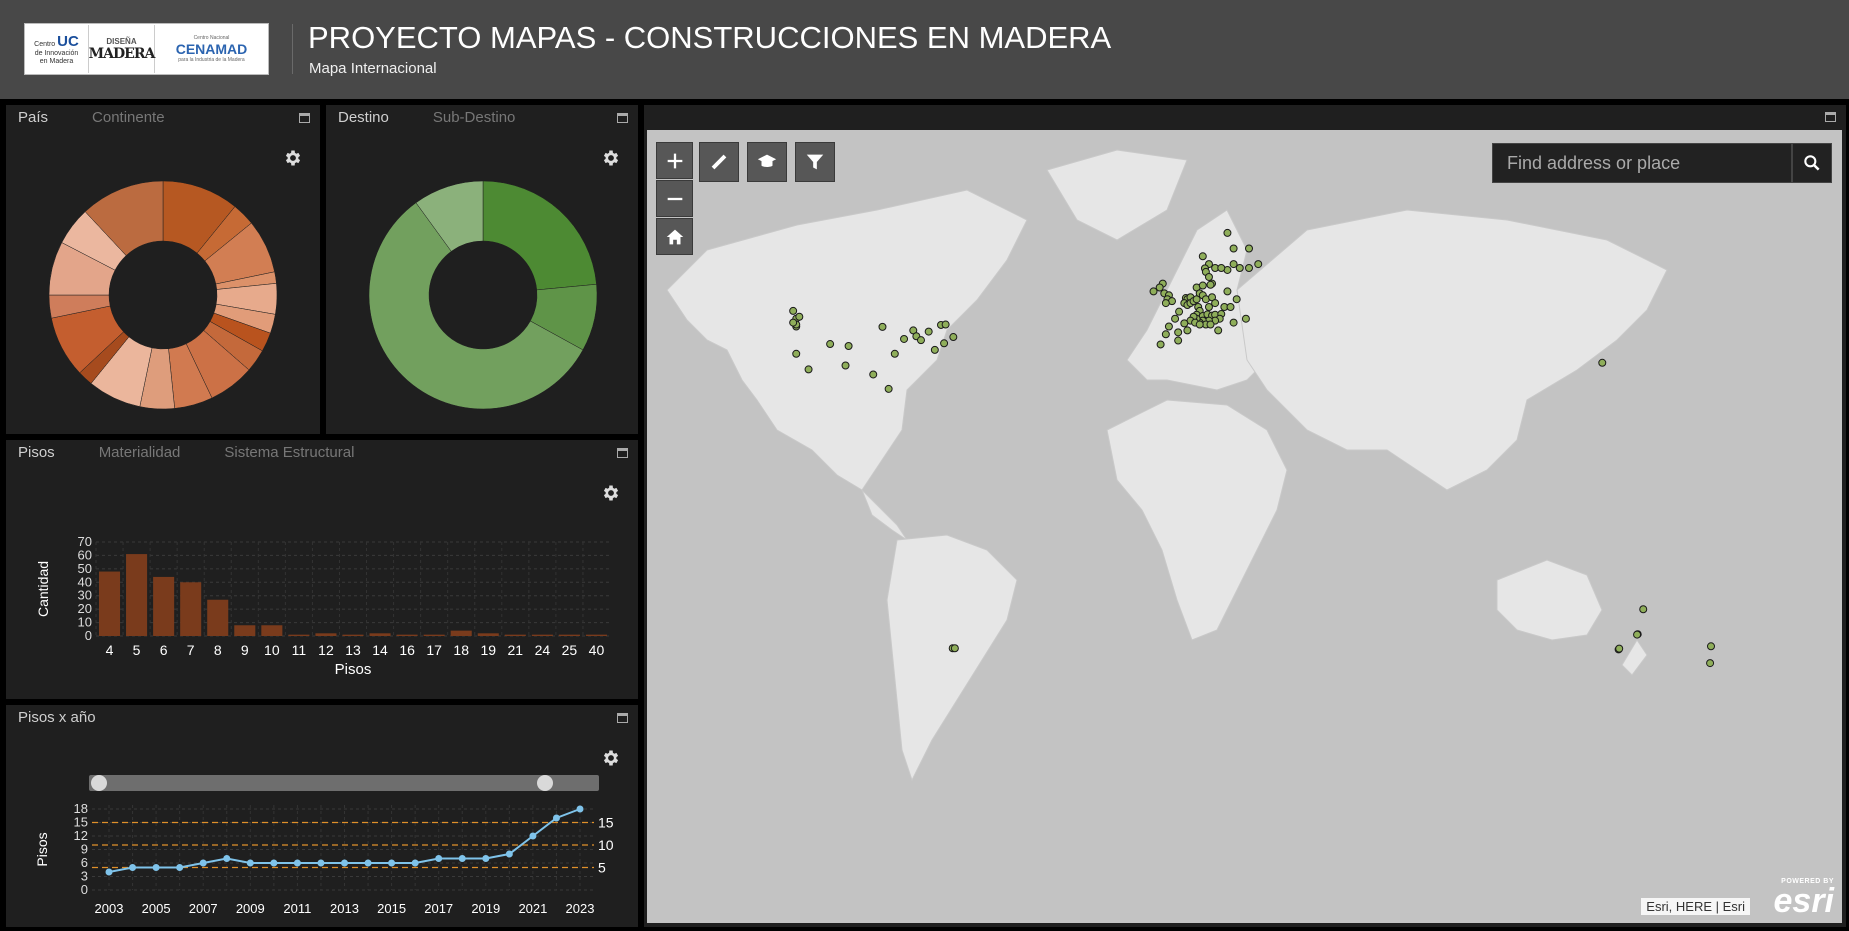  What do you see at coordinates (1695, 906) in the screenshot?
I see `map-attribution: Esri, HERE | Esri` at bounding box center [1695, 906].